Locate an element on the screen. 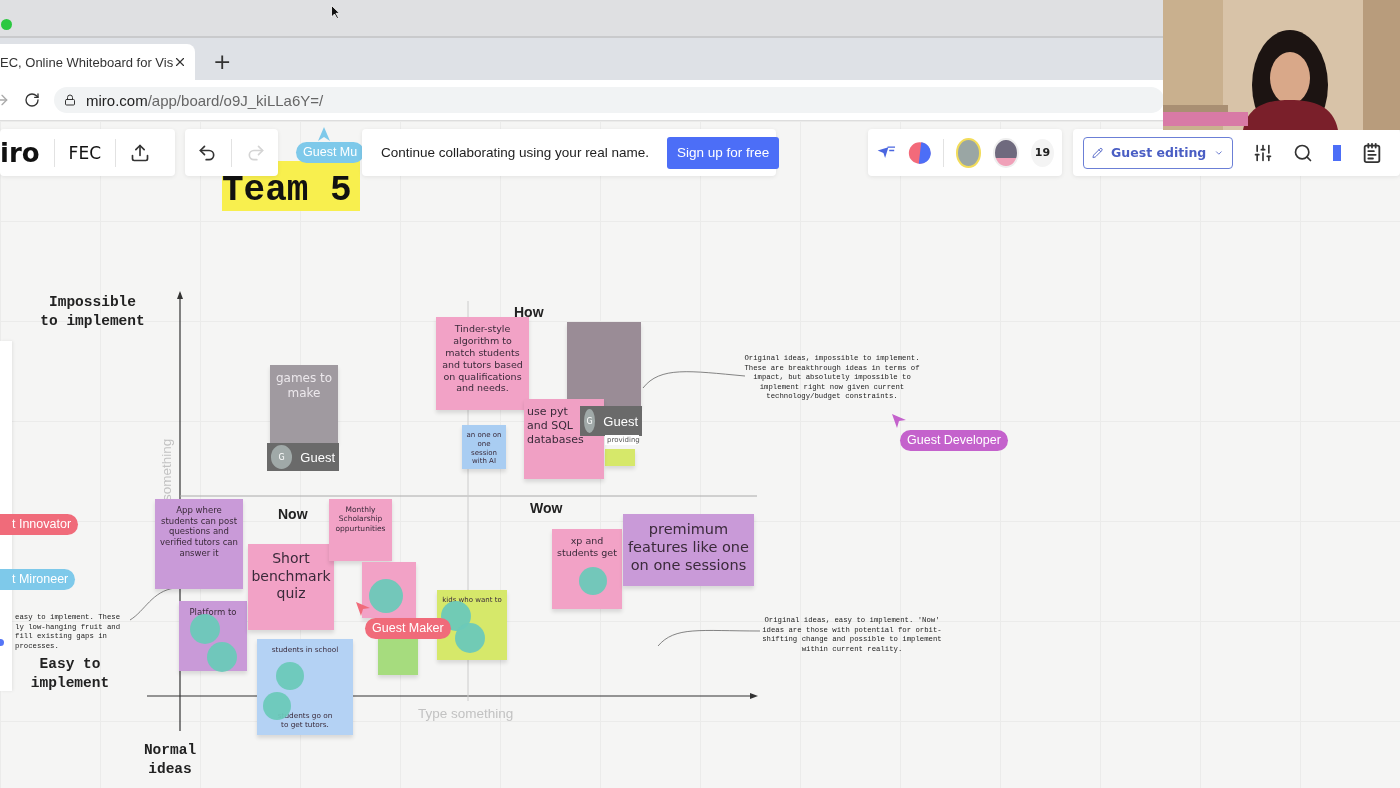 Image resolution: width=1400 pixels, height=788 pixels. quadrant-label: Now is located at coordinates (293, 514).